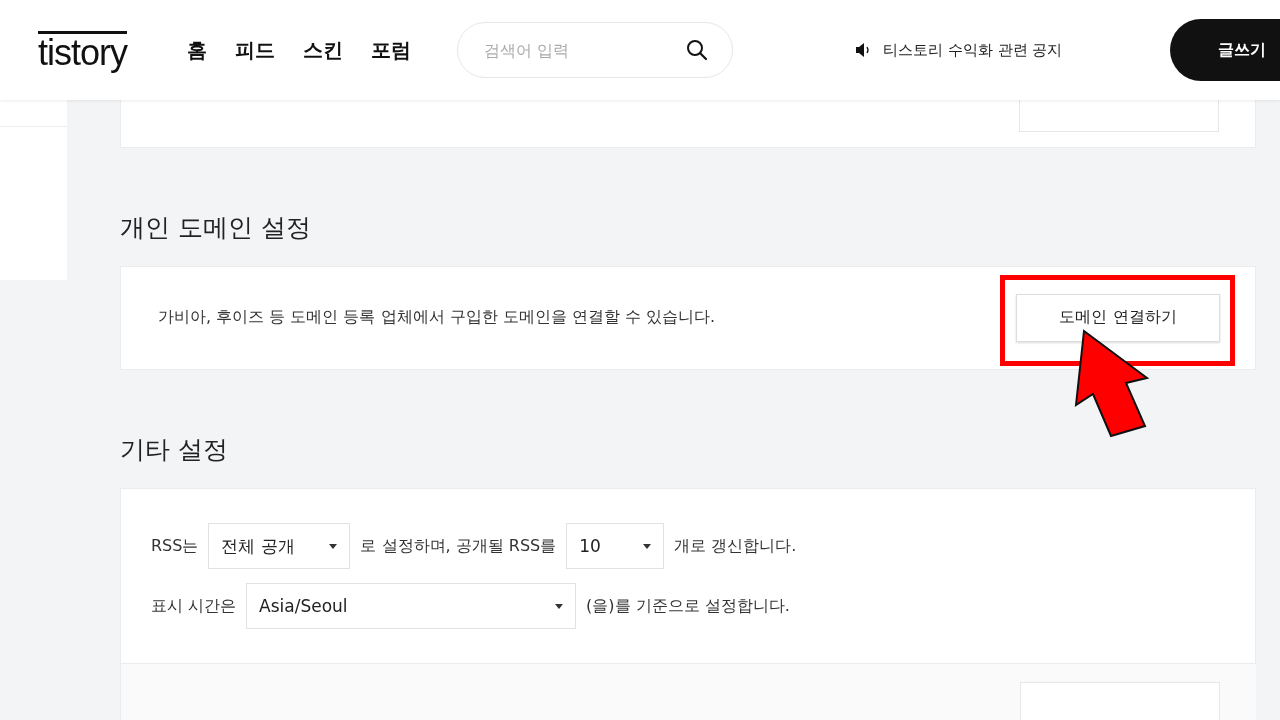  What do you see at coordinates (688, 606) in the screenshot?
I see `setting-label: (을)를 기준으로 설정합니다.` at bounding box center [688, 606].